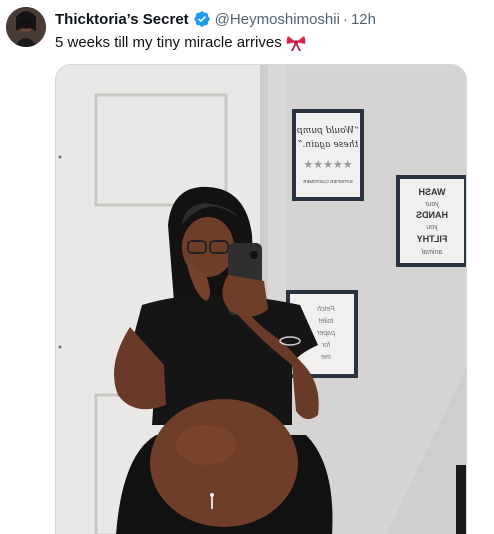  What do you see at coordinates (326, 309) in the screenshot?
I see `frame-3-line-1: Fetch` at bounding box center [326, 309].